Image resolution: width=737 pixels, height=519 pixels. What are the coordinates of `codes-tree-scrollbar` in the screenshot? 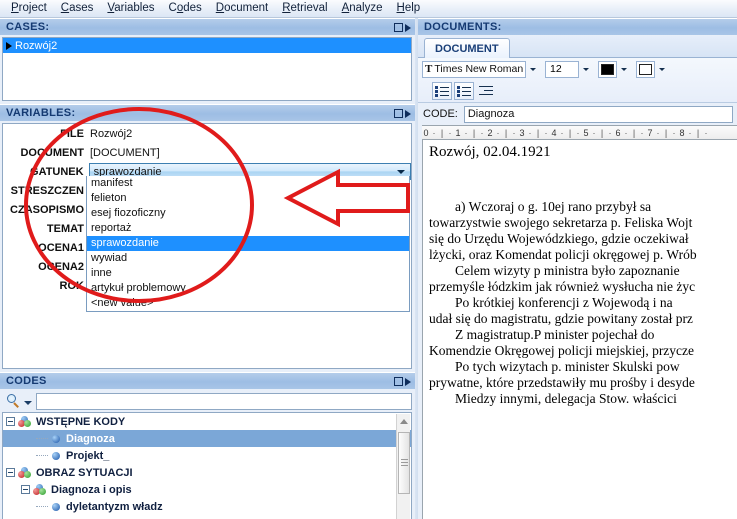 It's located at (403, 466).